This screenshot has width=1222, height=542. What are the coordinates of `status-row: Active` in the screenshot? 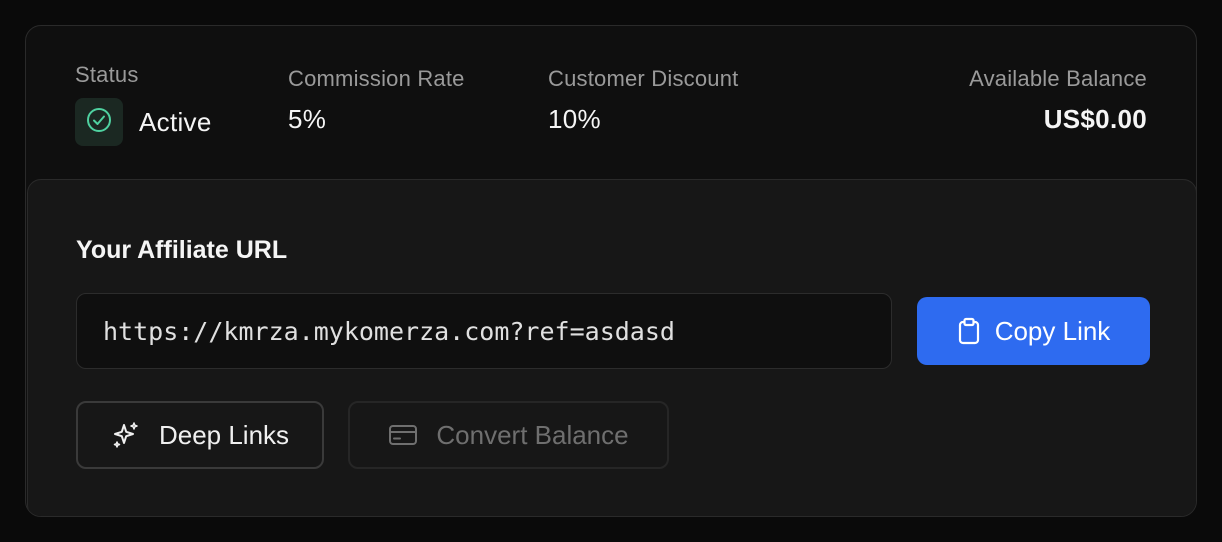 It's located at (143, 122).